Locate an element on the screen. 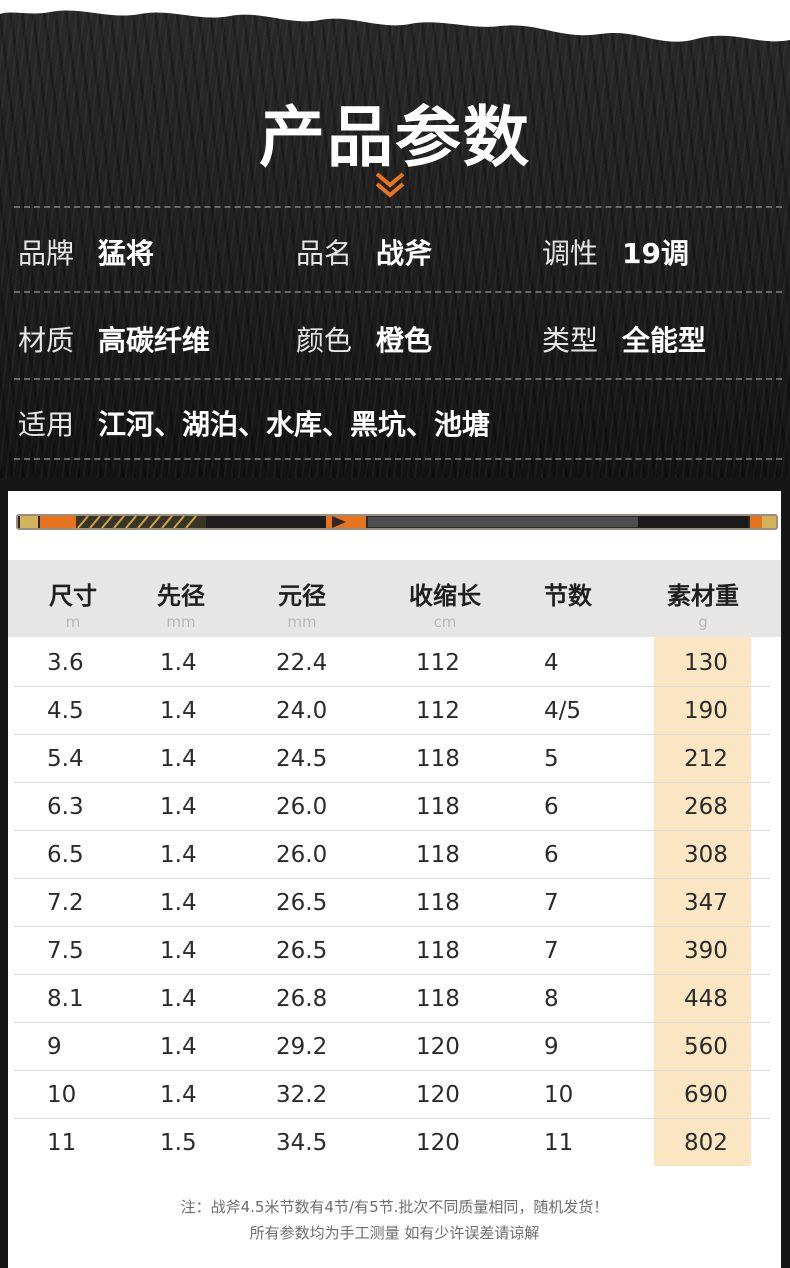  table-cell: 26.8 is located at coordinates (302, 999).